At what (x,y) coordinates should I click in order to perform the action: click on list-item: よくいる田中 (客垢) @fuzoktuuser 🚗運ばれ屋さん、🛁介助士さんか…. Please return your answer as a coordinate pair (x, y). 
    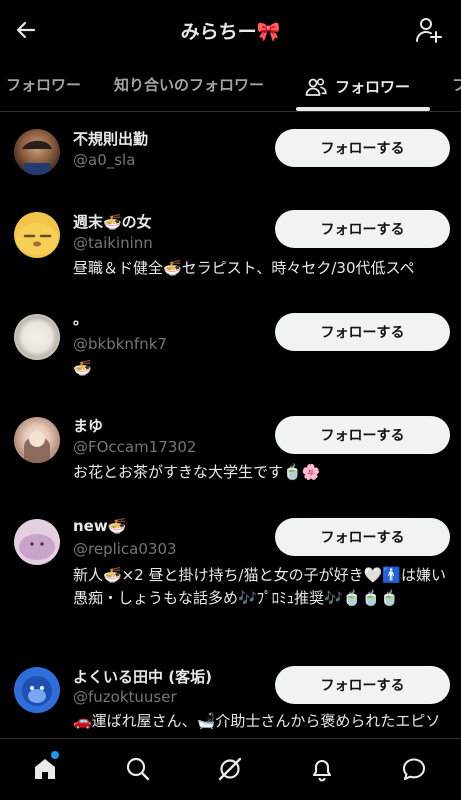
    Looking at the image, I should click on (230, 701).